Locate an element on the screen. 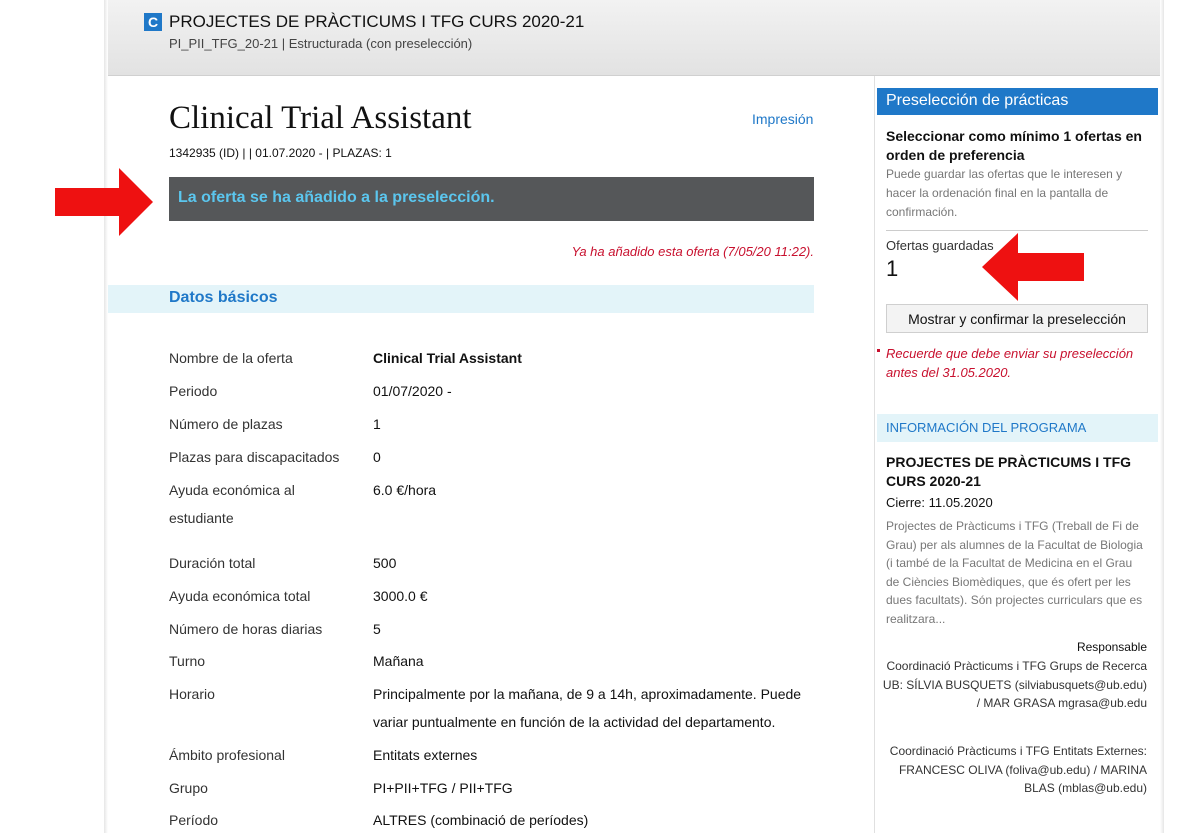 The width and height of the screenshot is (1200, 834). program-badge: C is located at coordinates (153, 22).